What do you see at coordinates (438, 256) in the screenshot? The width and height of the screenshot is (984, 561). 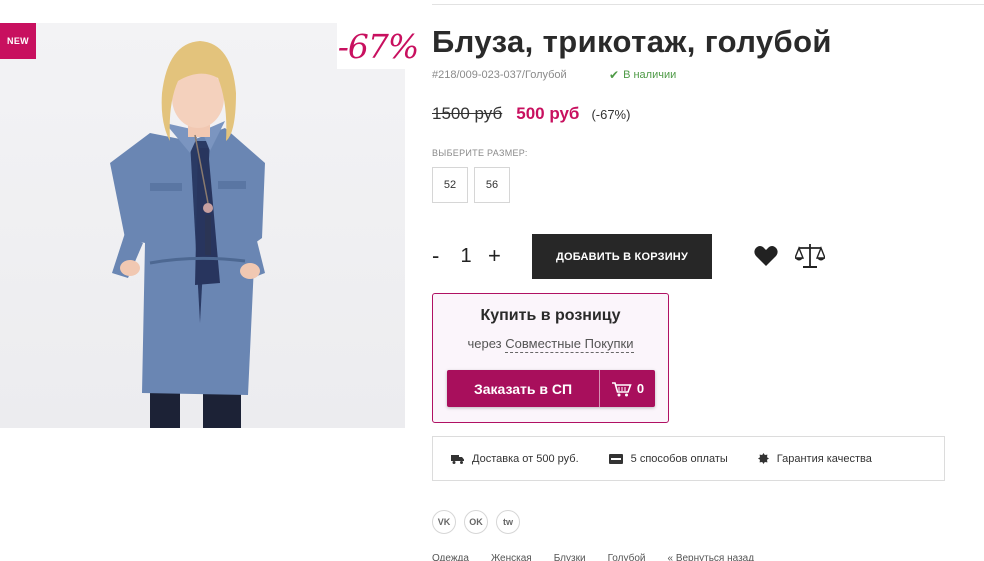 I see `quantity-decrease-button: -` at bounding box center [438, 256].